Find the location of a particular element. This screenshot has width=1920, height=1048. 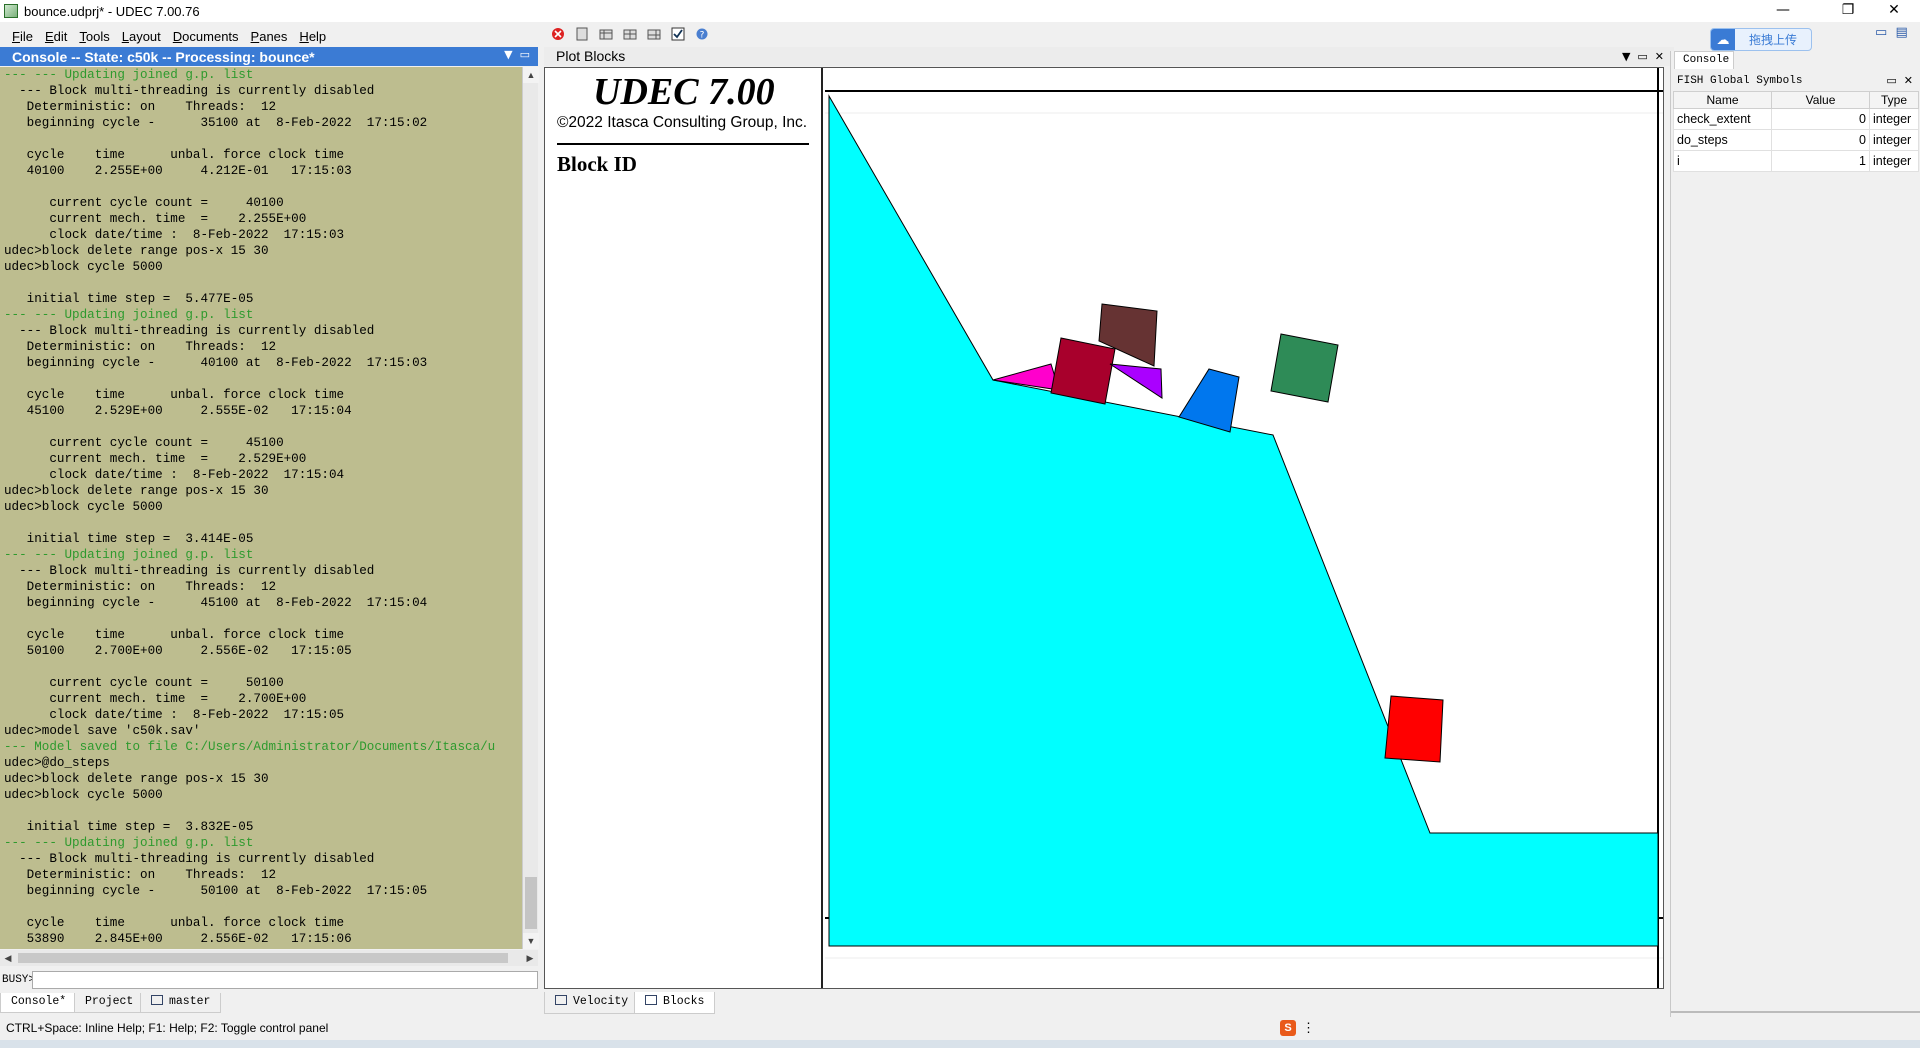

console-line: udec>model save 'c50k.sav' is located at coordinates (102, 731).